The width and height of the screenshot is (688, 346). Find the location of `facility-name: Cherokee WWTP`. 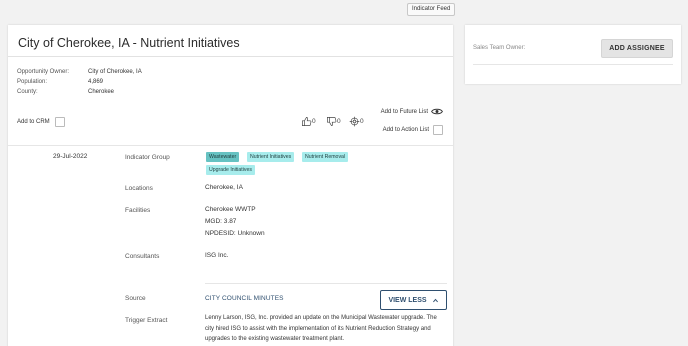

facility-name: Cherokee WWTP is located at coordinates (230, 209).